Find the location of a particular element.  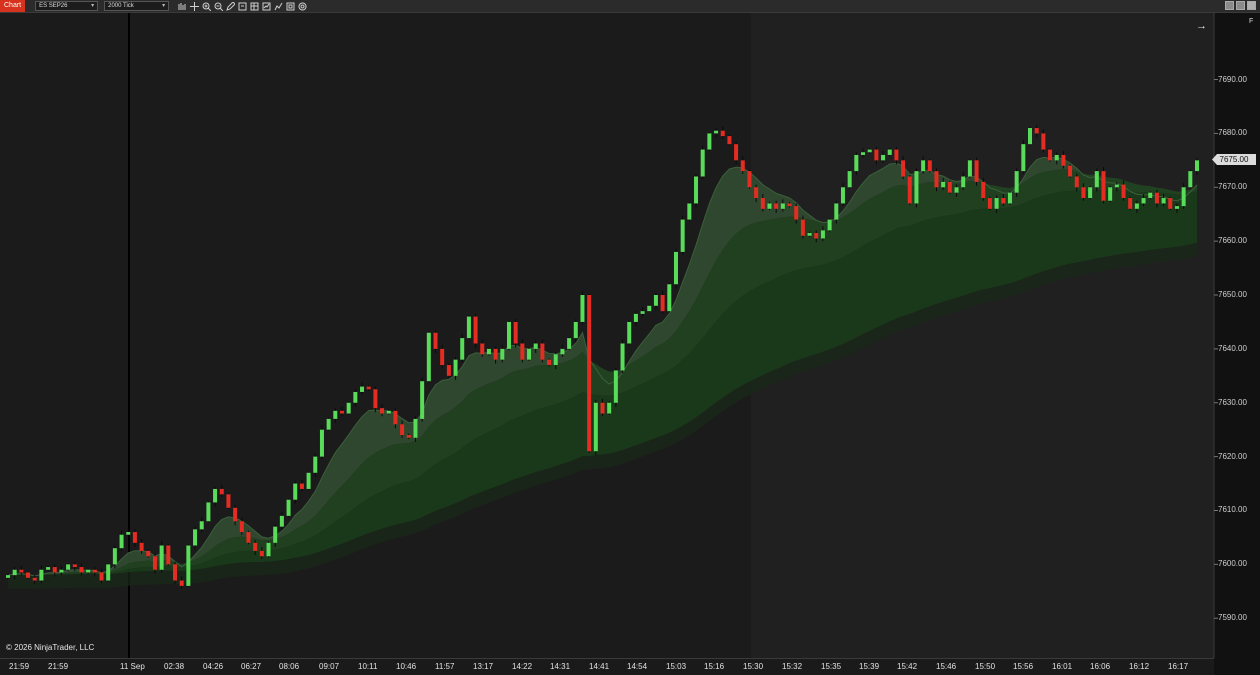

time-tick-label: 11:57 is located at coordinates (445, 666).